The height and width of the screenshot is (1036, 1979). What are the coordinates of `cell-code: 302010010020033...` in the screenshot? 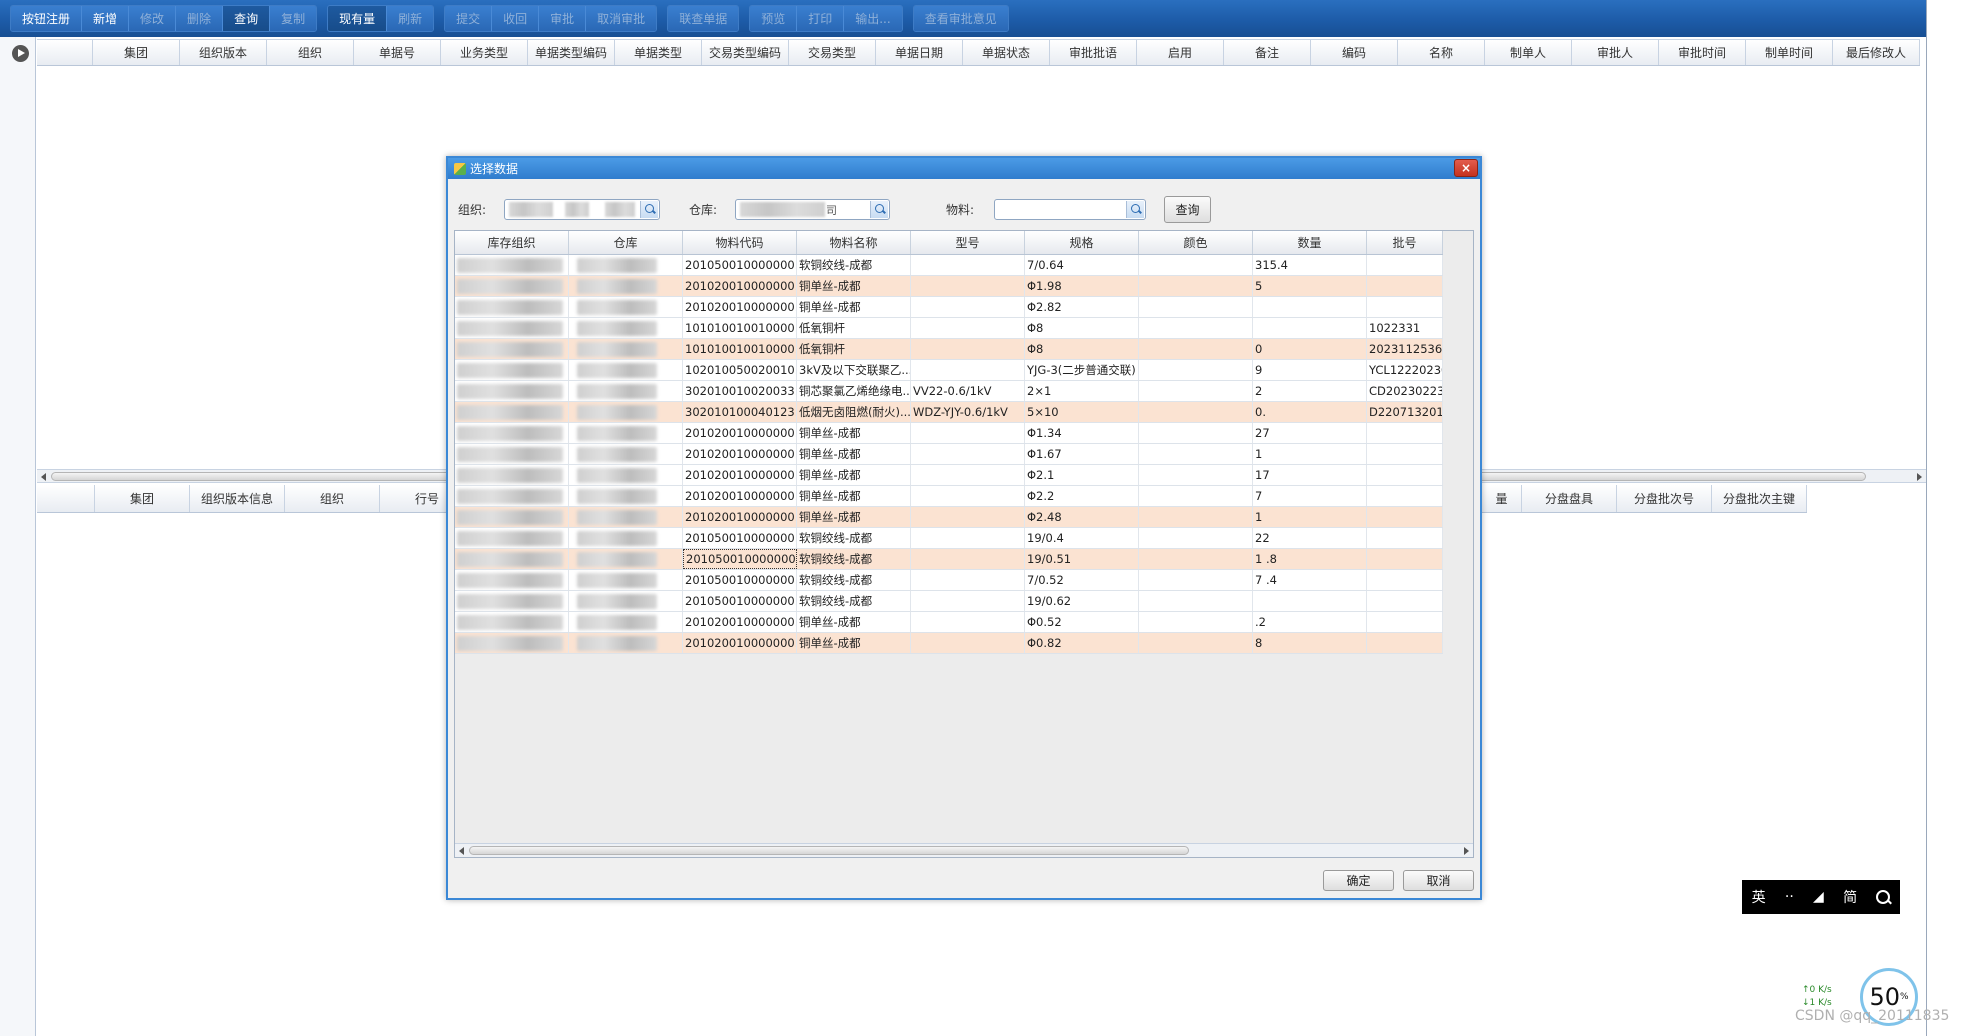 It's located at (740, 391).